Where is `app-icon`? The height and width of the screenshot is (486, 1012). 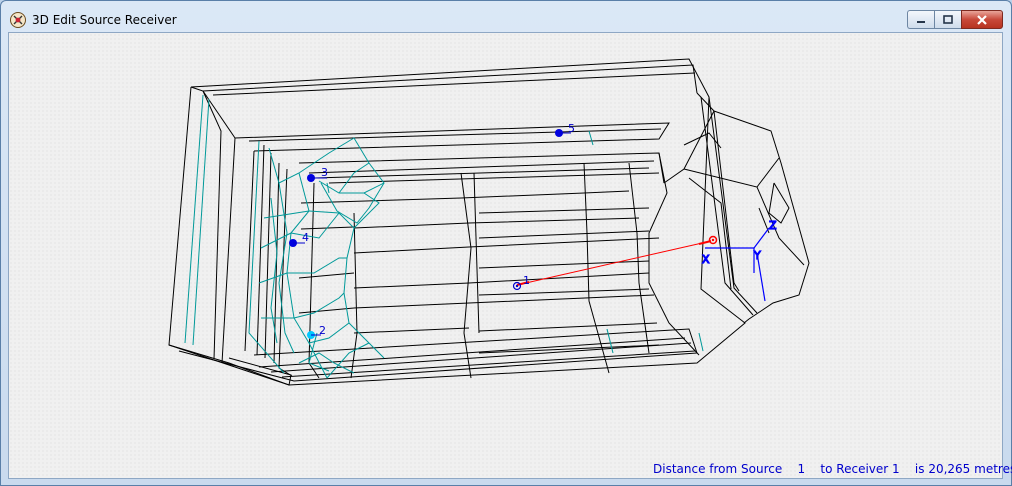 app-icon is located at coordinates (18, 20).